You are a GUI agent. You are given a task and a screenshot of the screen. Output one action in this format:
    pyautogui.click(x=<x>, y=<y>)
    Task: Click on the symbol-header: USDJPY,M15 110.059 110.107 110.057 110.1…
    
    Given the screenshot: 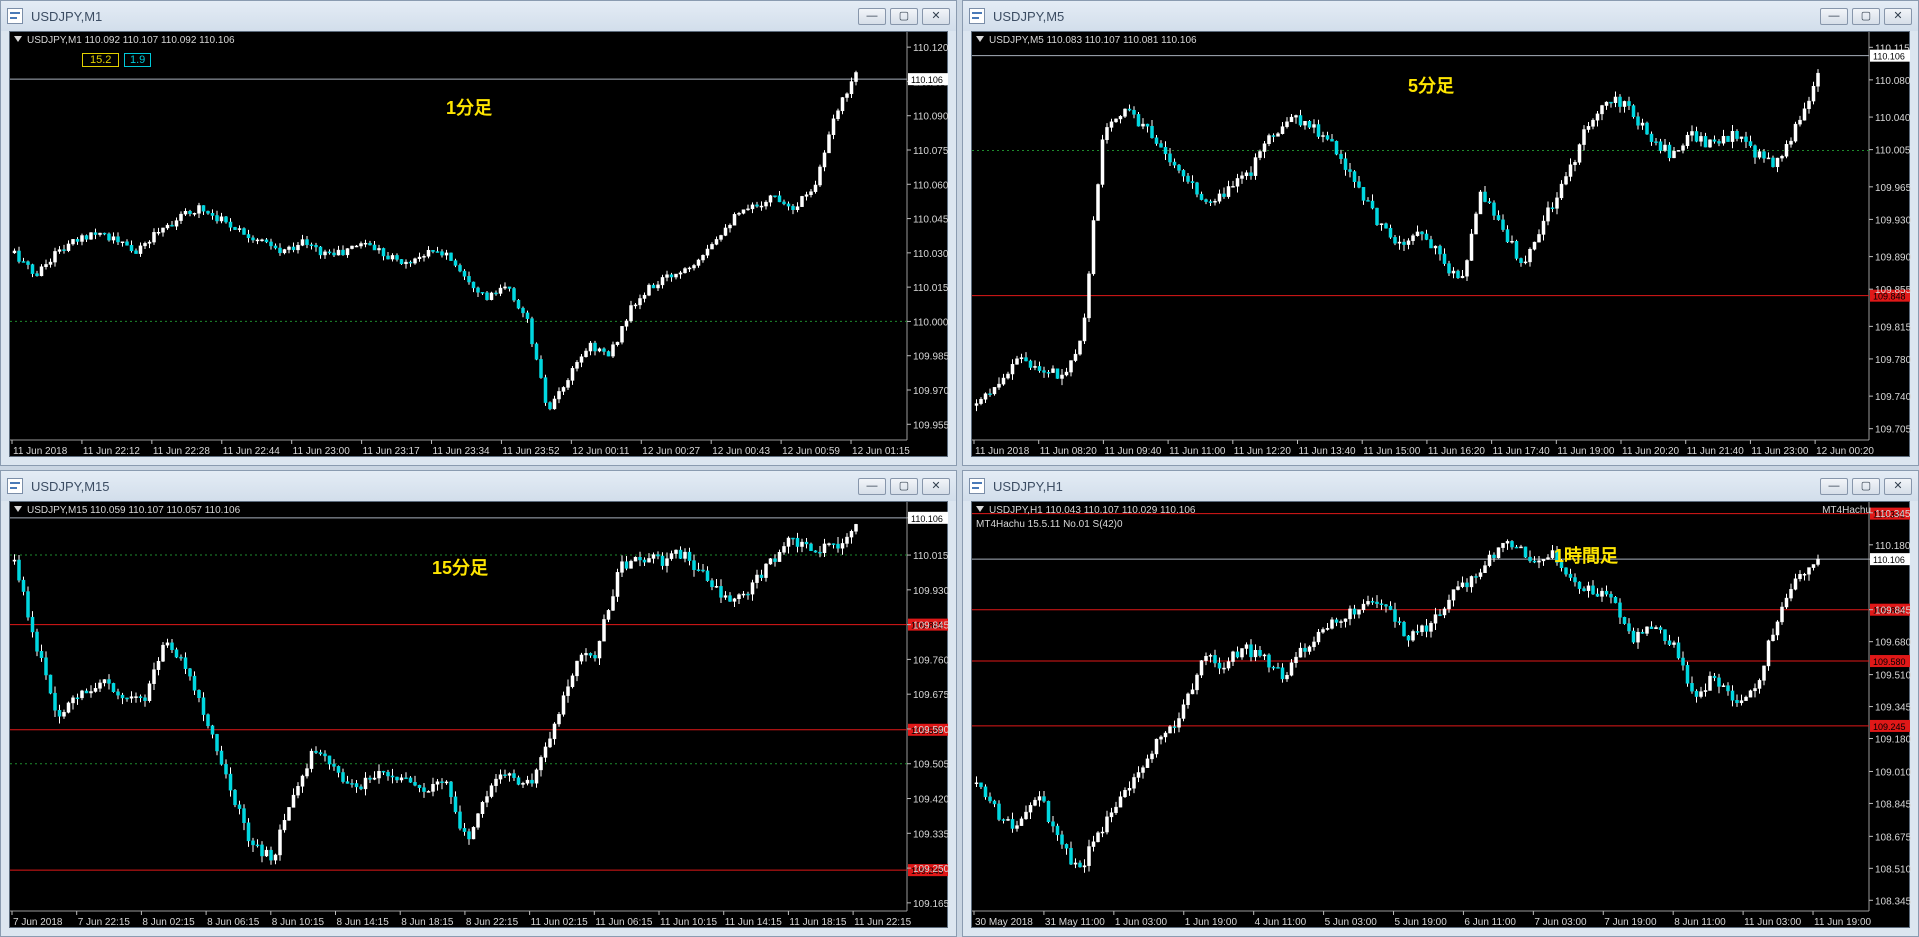 What is the action you would take?
    pyautogui.click(x=127, y=510)
    